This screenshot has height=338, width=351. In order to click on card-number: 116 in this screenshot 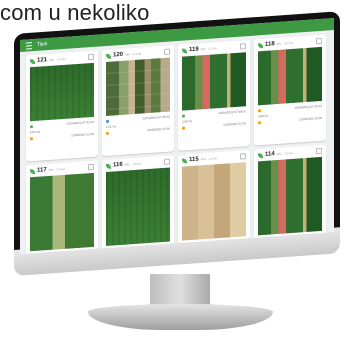, I will do `click(118, 165)`.